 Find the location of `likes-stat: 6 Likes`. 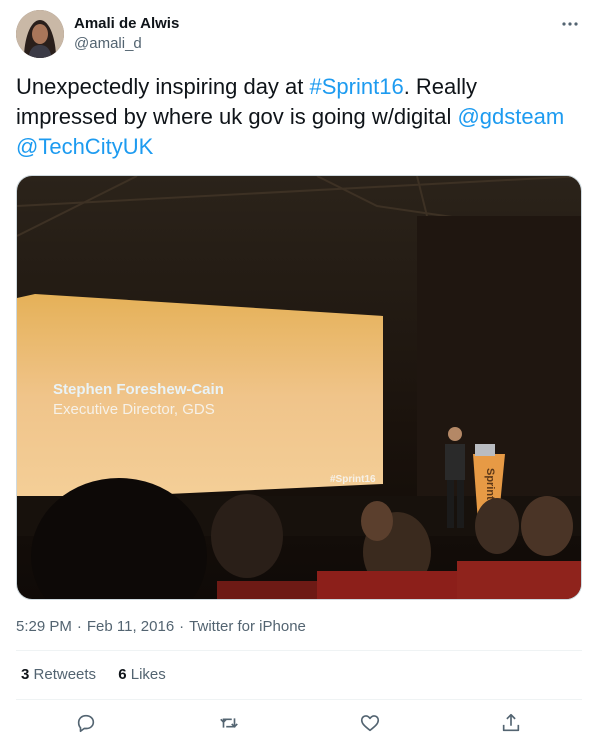

likes-stat: 6 Likes is located at coordinates (142, 674).